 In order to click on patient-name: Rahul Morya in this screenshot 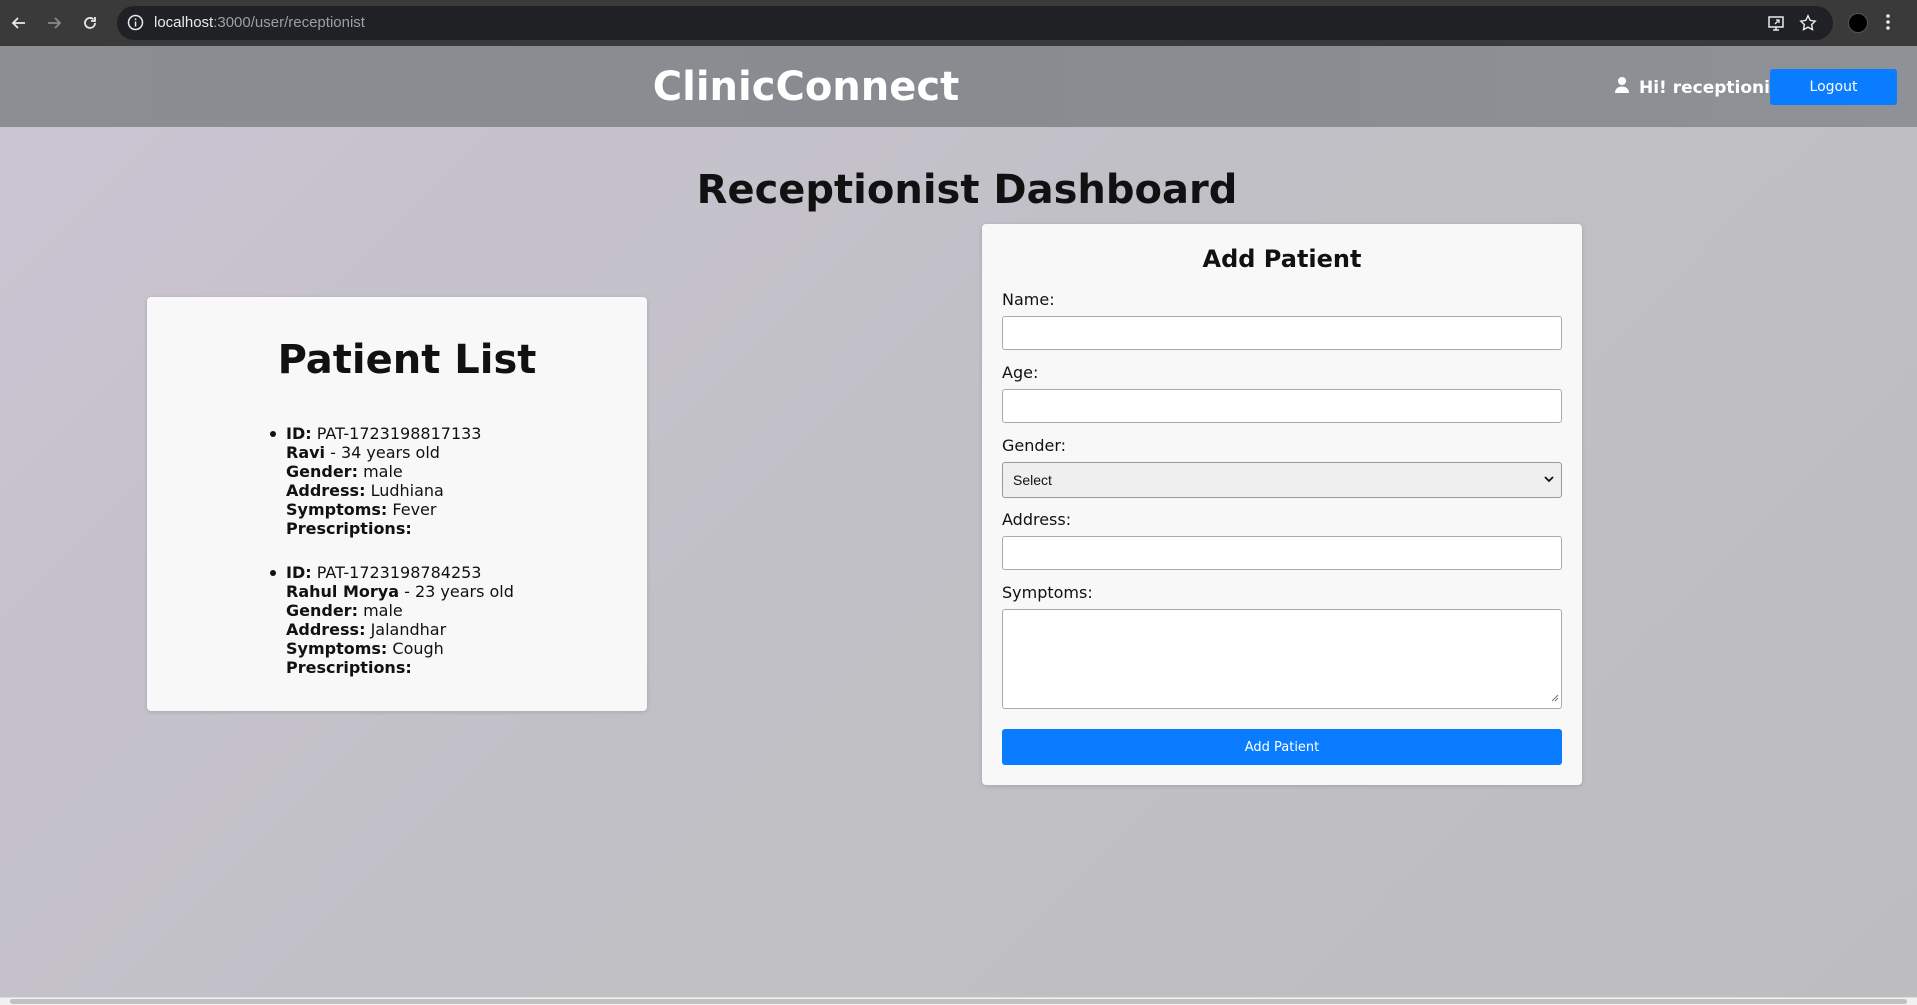, I will do `click(342, 591)`.